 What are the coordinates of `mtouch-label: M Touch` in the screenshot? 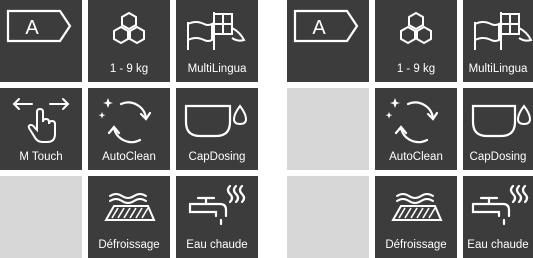 It's located at (41, 157).